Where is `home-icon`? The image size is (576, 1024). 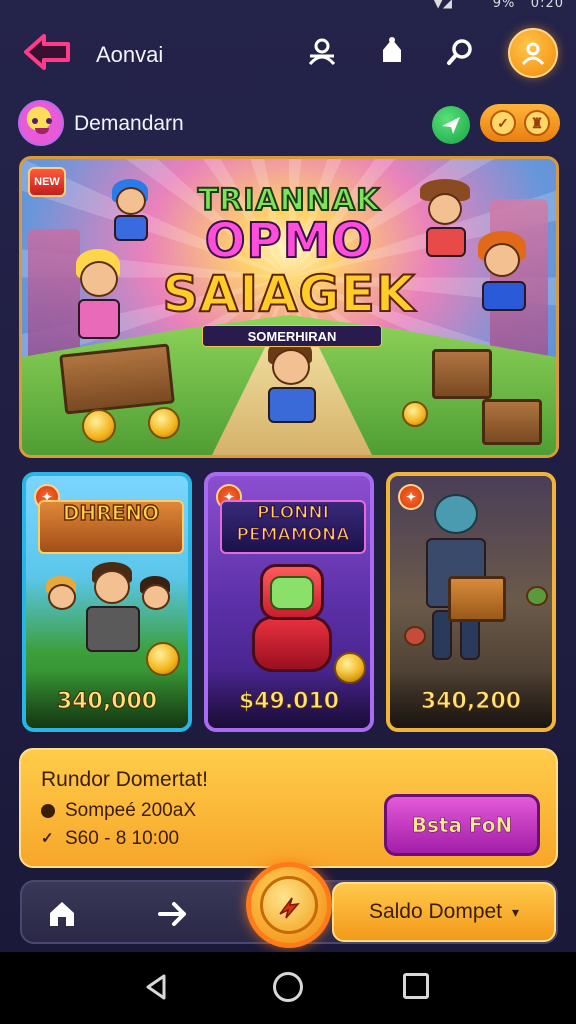 home-icon is located at coordinates (62, 914).